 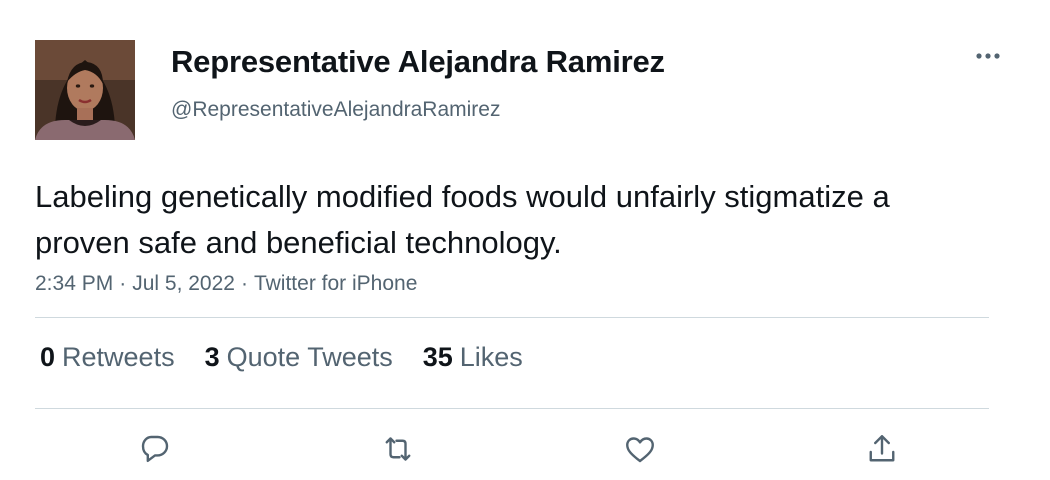 I want to click on more-dots-icon, so click(x=988, y=56).